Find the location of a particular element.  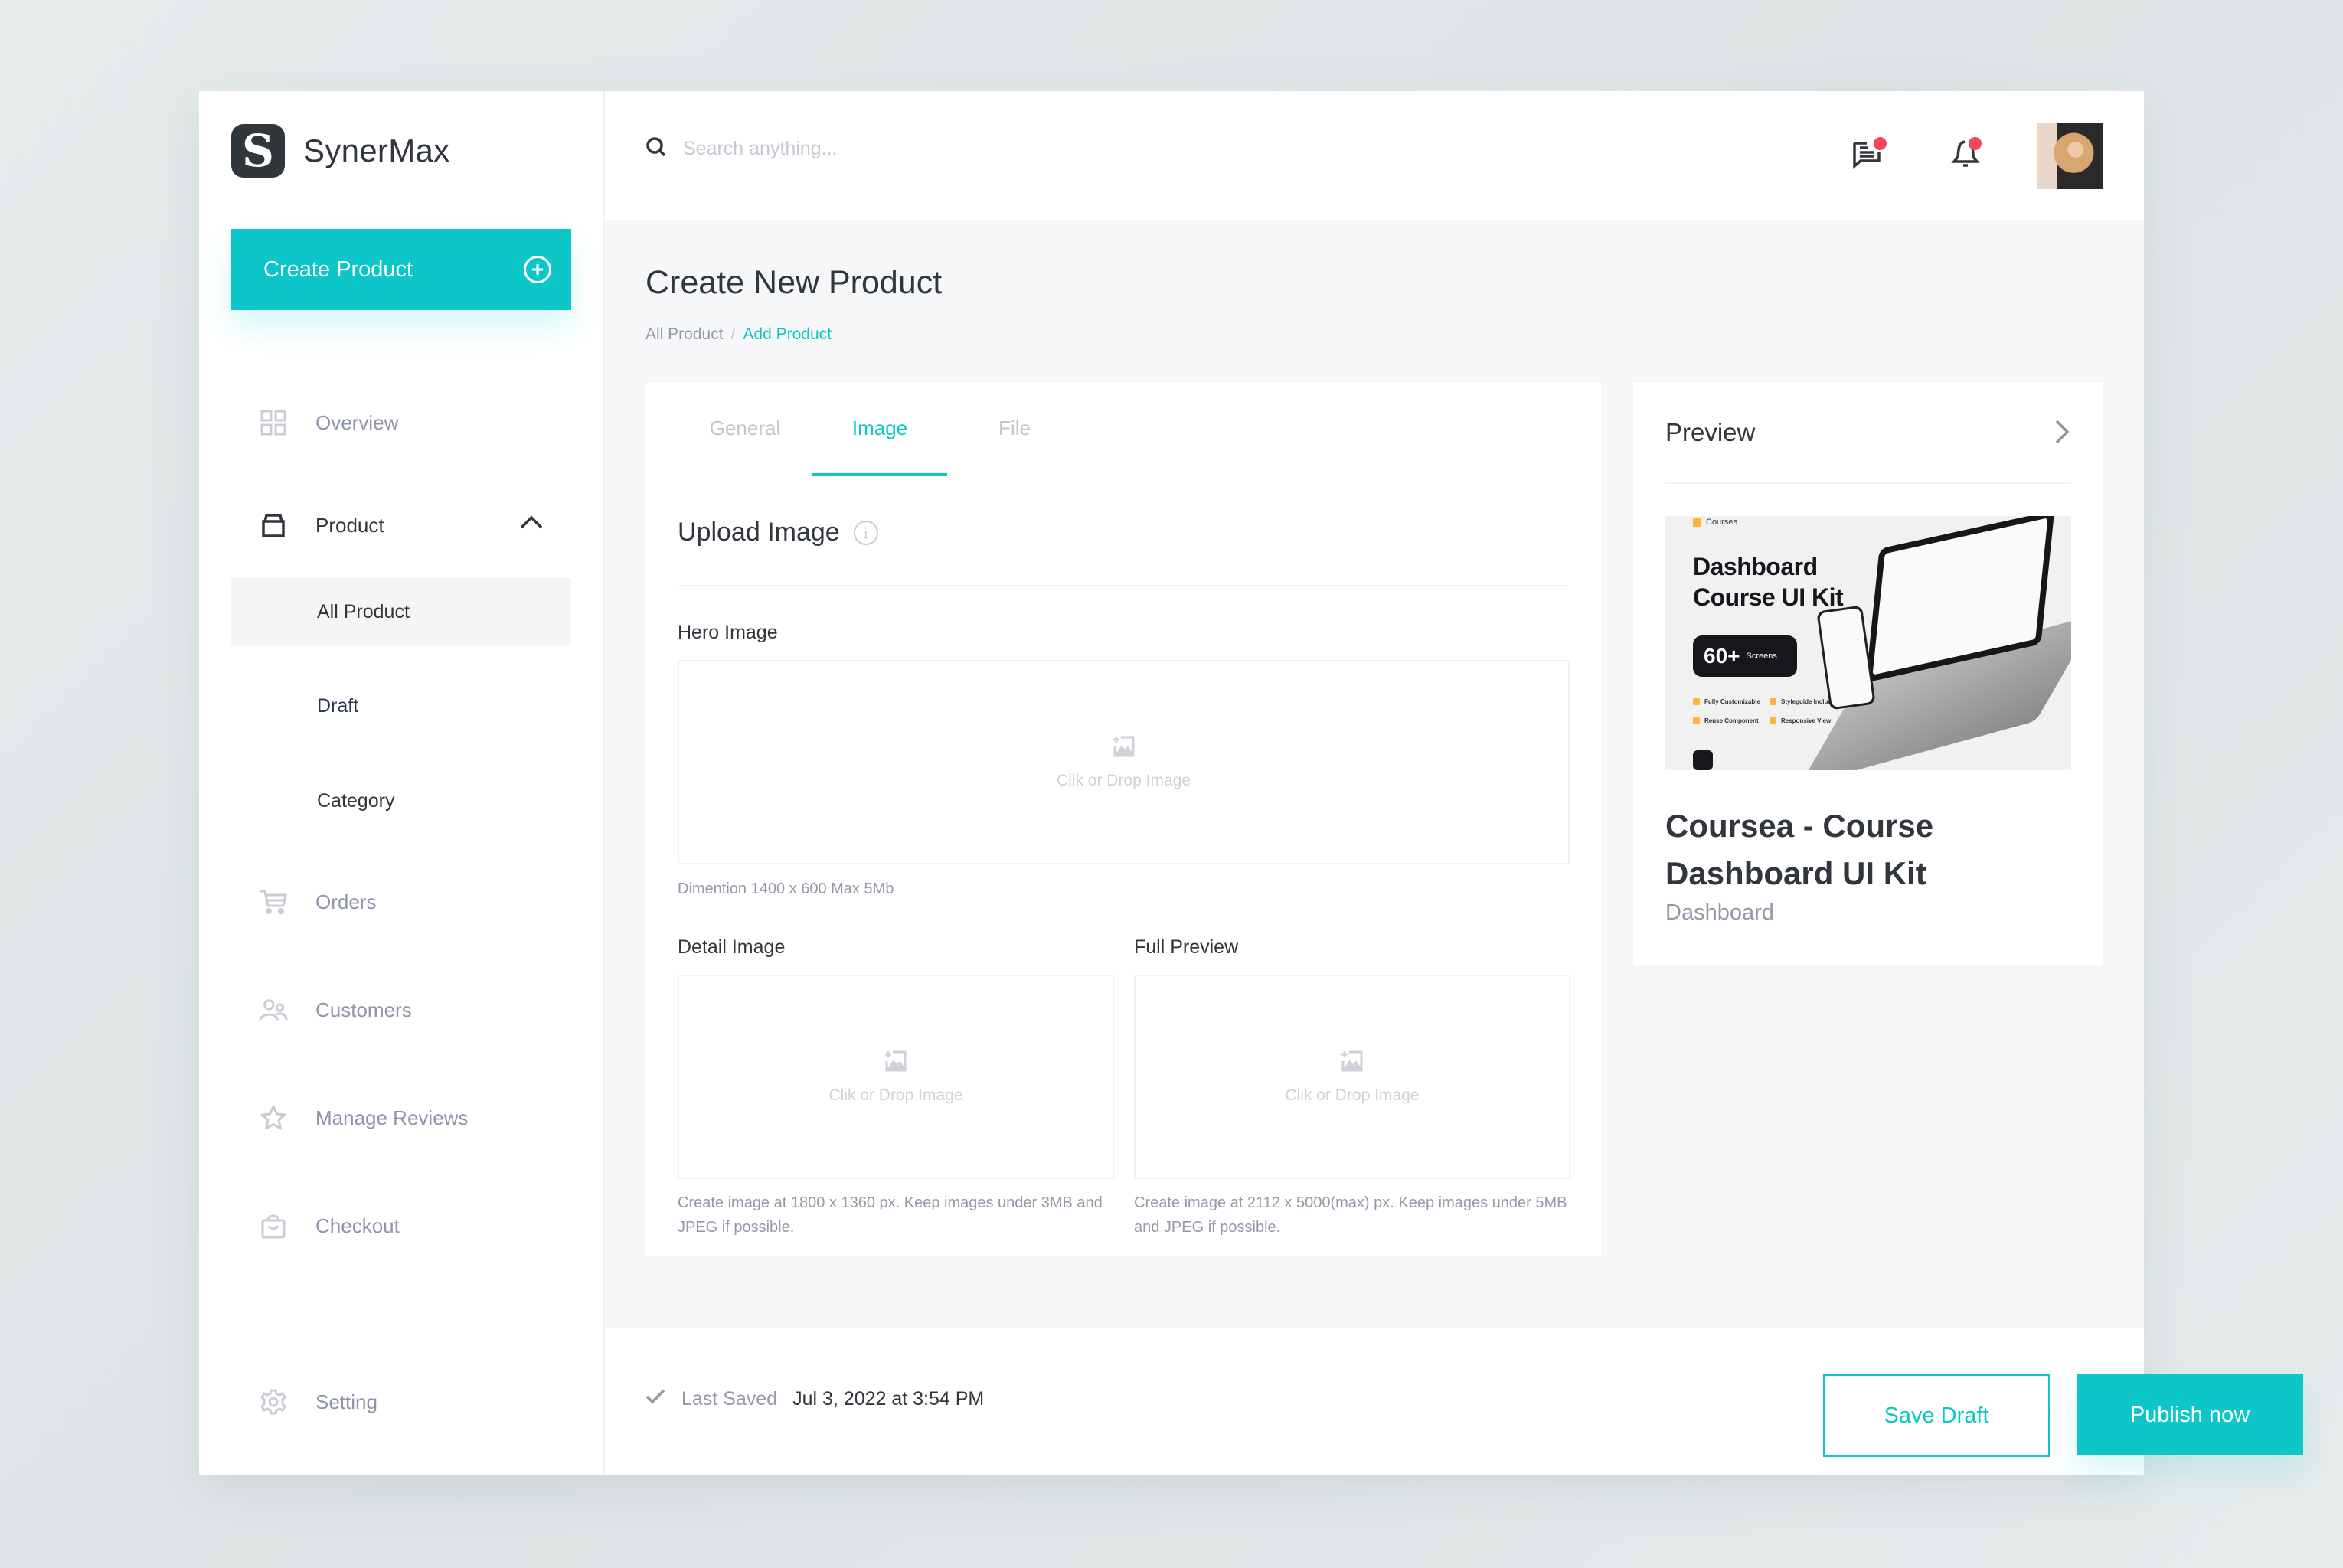

logo-icon: S is located at coordinates (258, 151).